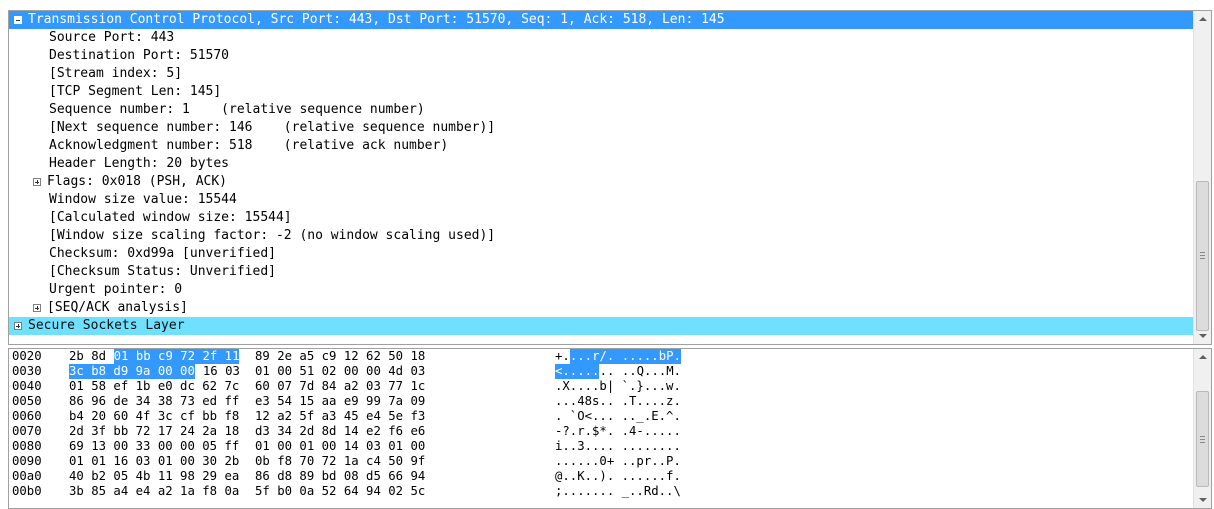 Image resolution: width=1214 pixels, height=509 pixels. Describe the element at coordinates (340, 356) in the screenshot. I see `hex-bytes: 89 2e a5 c9 12 62 50 18` at that location.